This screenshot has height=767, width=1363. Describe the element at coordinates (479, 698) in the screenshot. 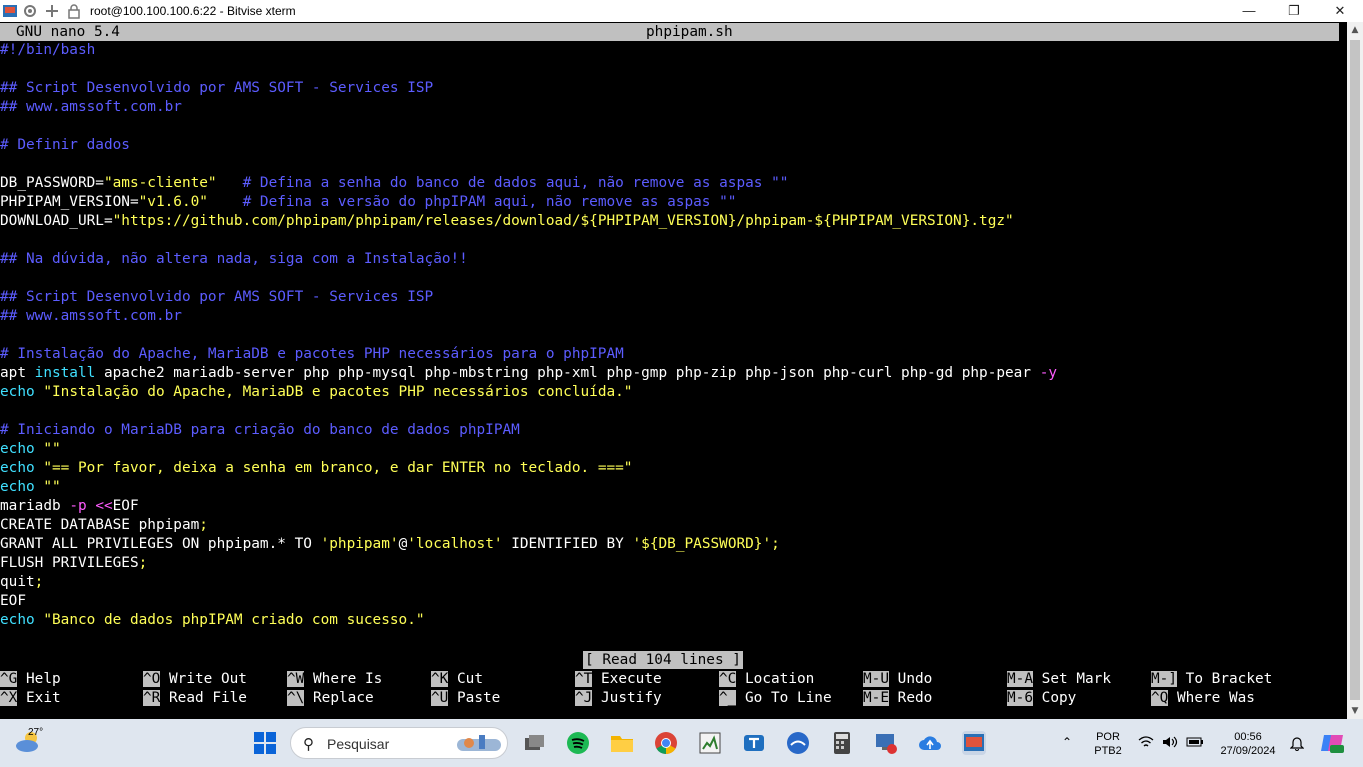

I see `shortcut-label: Paste` at that location.